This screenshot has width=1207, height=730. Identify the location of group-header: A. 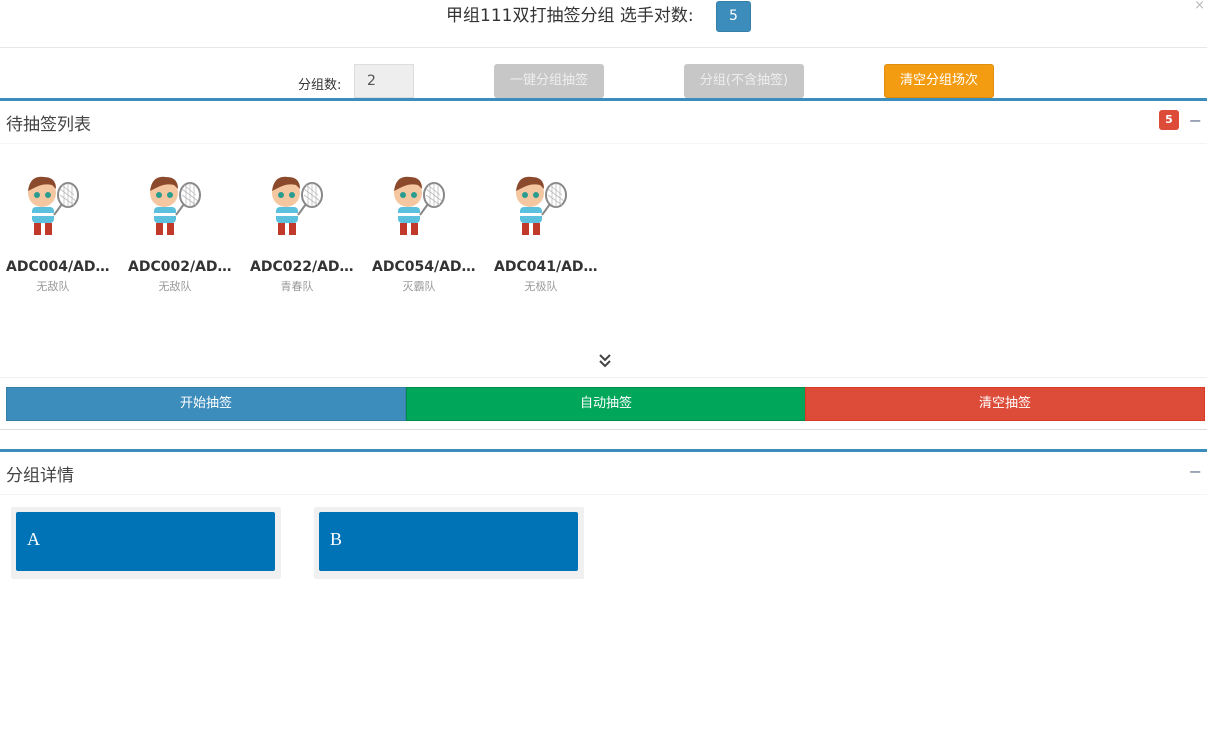
(145, 541).